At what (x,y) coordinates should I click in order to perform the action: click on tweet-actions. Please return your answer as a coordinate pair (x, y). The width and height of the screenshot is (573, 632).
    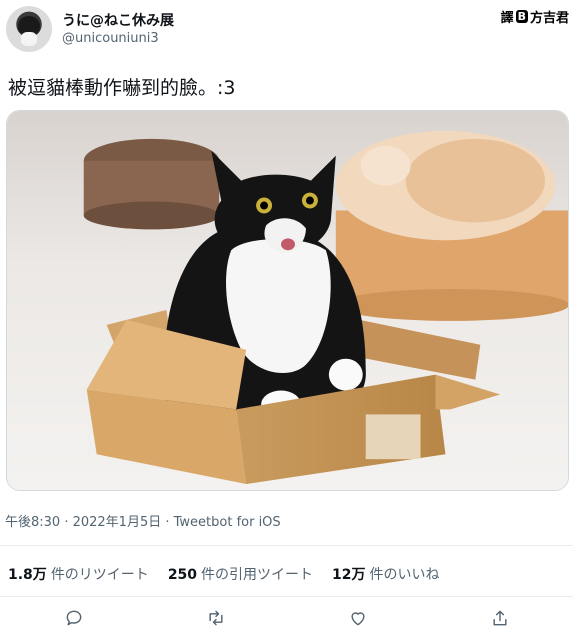
    Looking at the image, I should click on (286, 618).